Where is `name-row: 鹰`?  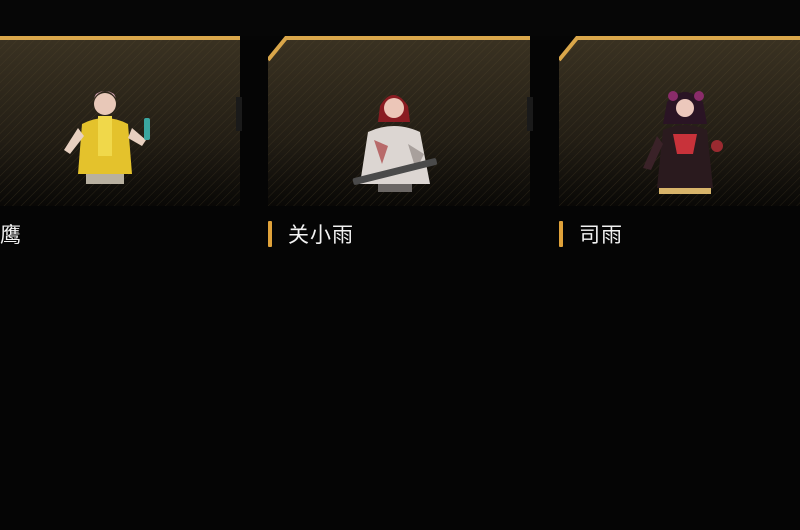
name-row: 鹰 is located at coordinates (11, 234).